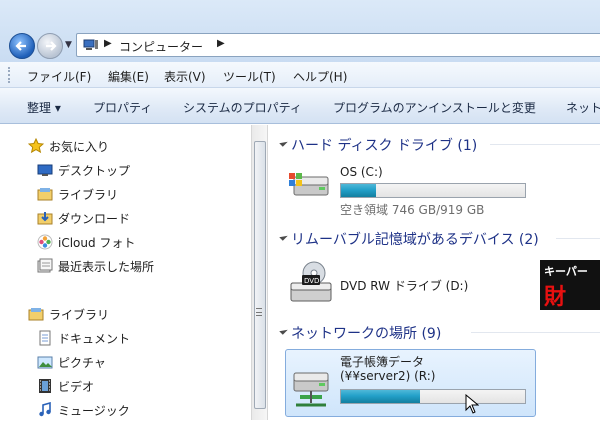 Image resolution: width=600 pixels, height=421 pixels. I want to click on nav-documents: ドキュメント, so click(125, 338).